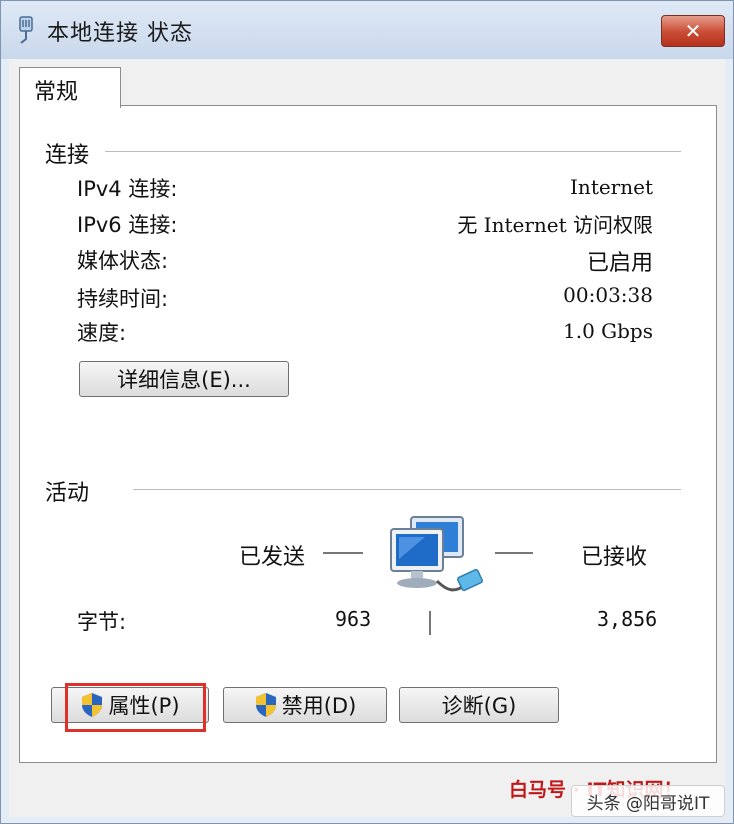 The height and width of the screenshot is (824, 734). Describe the element at coordinates (393, 151) in the screenshot. I see `connection-divider` at that location.